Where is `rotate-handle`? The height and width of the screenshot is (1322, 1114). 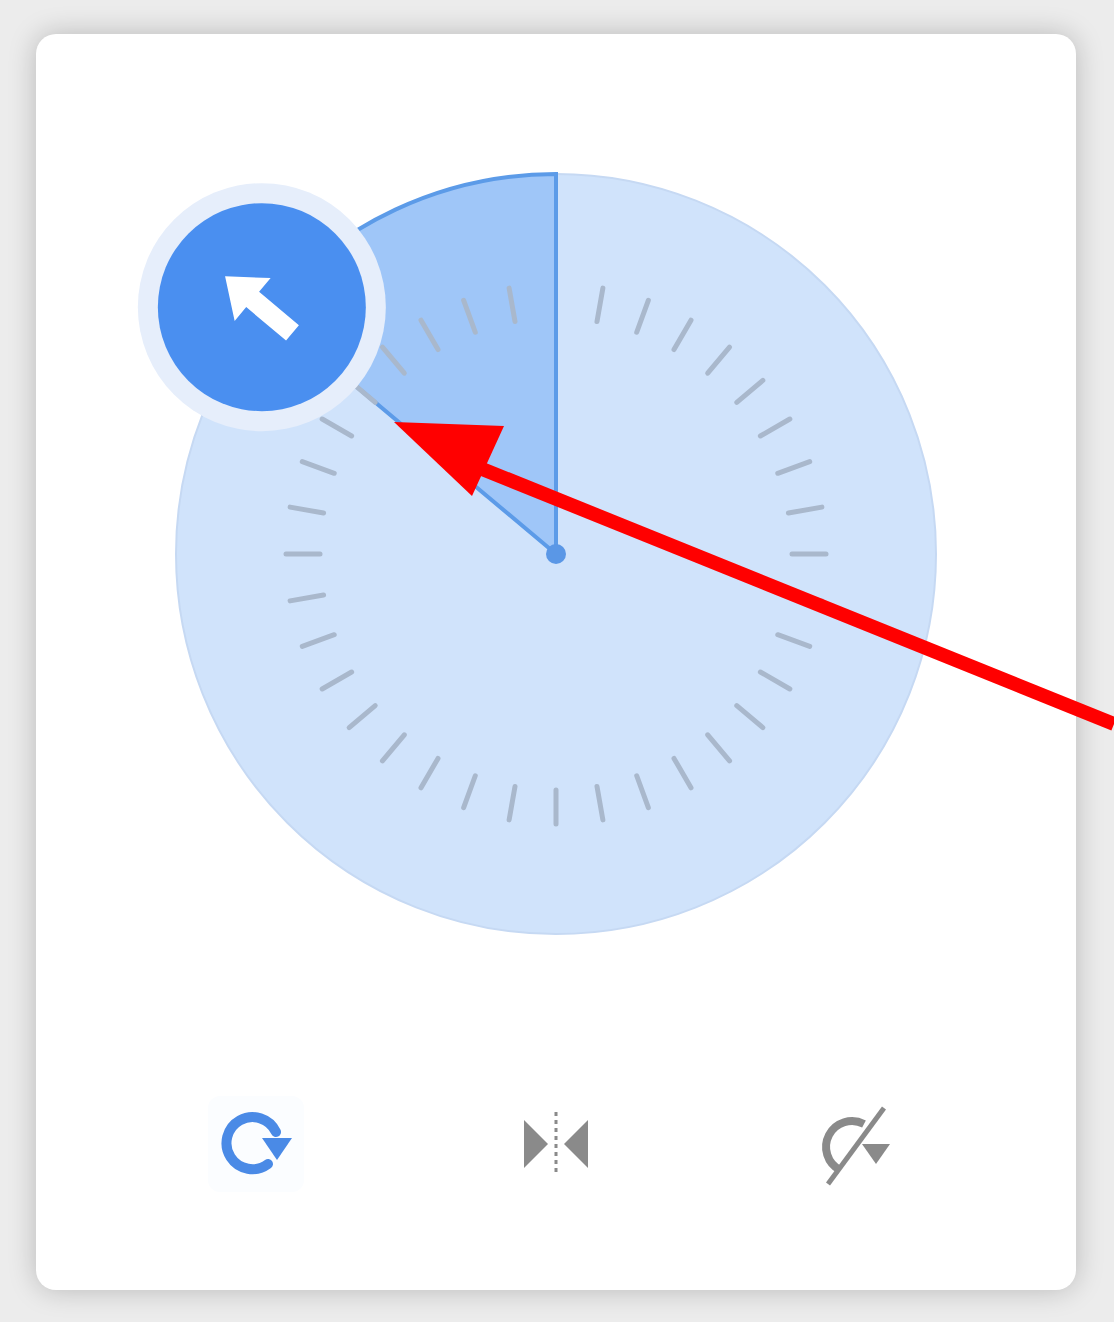
rotate-handle is located at coordinates (261, 307).